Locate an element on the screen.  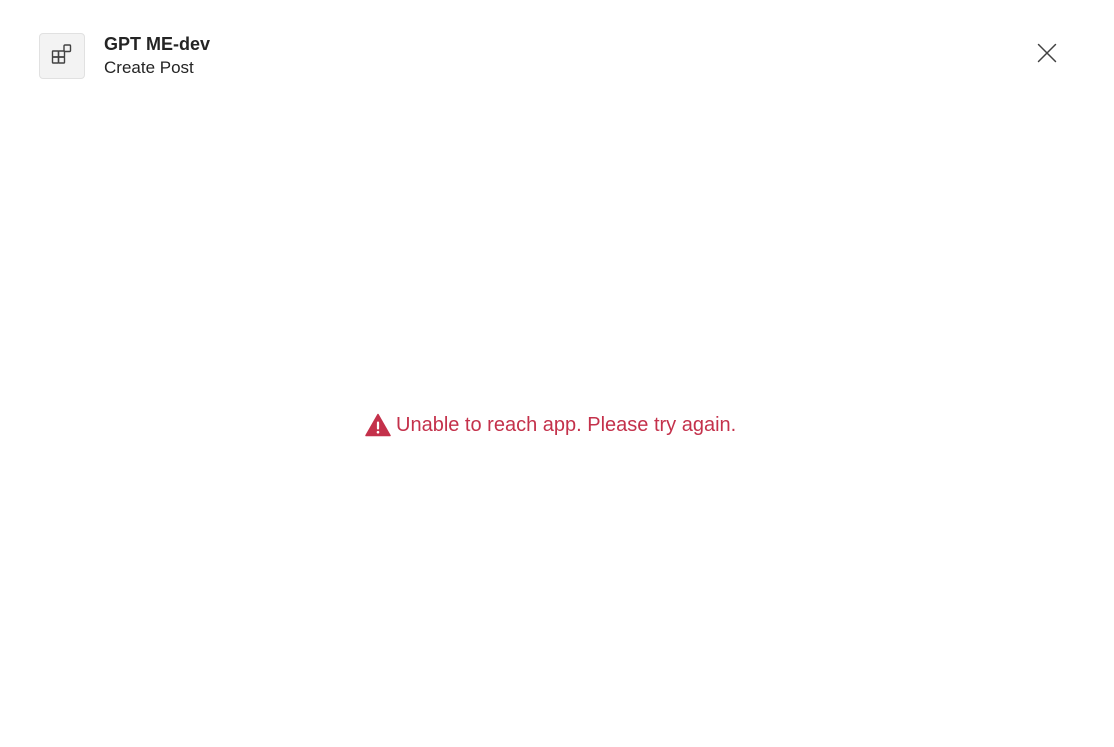
app-icon-container is located at coordinates (62, 56).